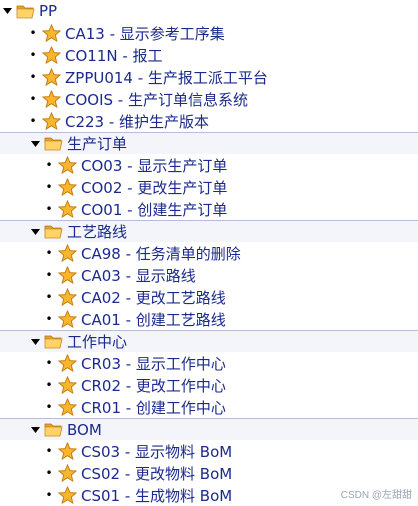 The width and height of the screenshot is (418, 506). Describe the element at coordinates (97, 232) in the screenshot. I see `folder-label: 工艺路线` at that location.